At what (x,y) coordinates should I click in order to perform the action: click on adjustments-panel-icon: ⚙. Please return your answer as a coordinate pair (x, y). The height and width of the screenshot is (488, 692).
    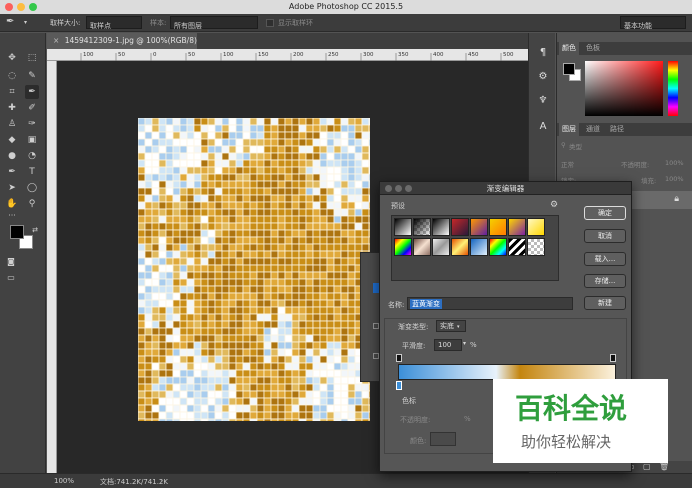
    Looking at the image, I should click on (543, 77).